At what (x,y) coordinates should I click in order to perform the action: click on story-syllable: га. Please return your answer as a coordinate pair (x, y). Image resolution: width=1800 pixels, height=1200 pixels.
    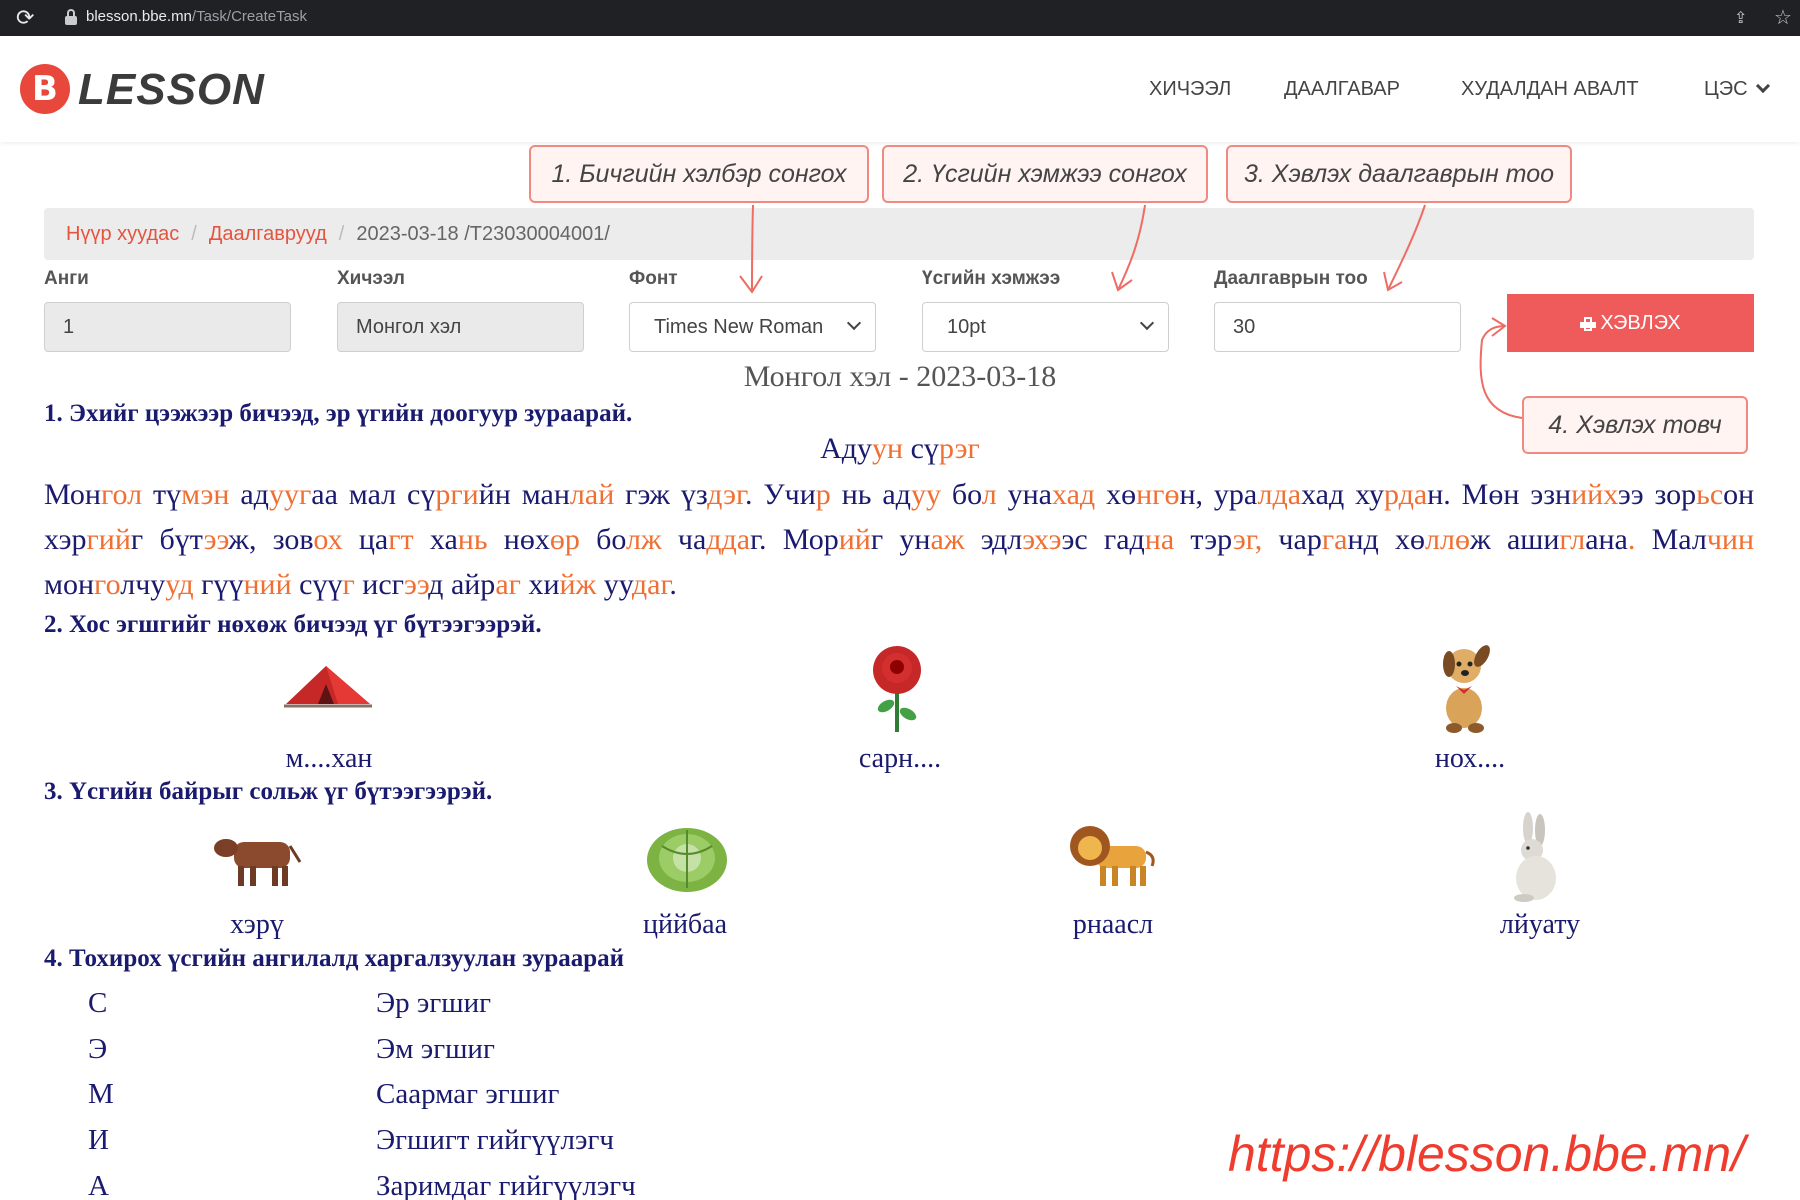
    Looking at the image, I should click on (1334, 539).